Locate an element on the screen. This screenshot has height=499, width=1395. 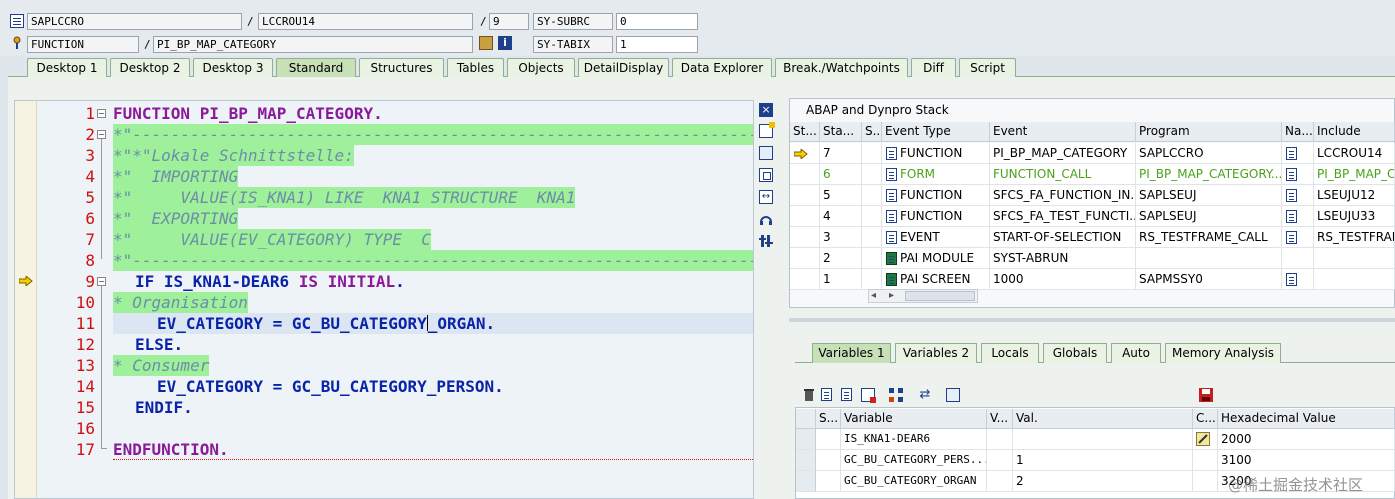
stack-scrollbar: ◂ ▸ is located at coordinates (923, 296).